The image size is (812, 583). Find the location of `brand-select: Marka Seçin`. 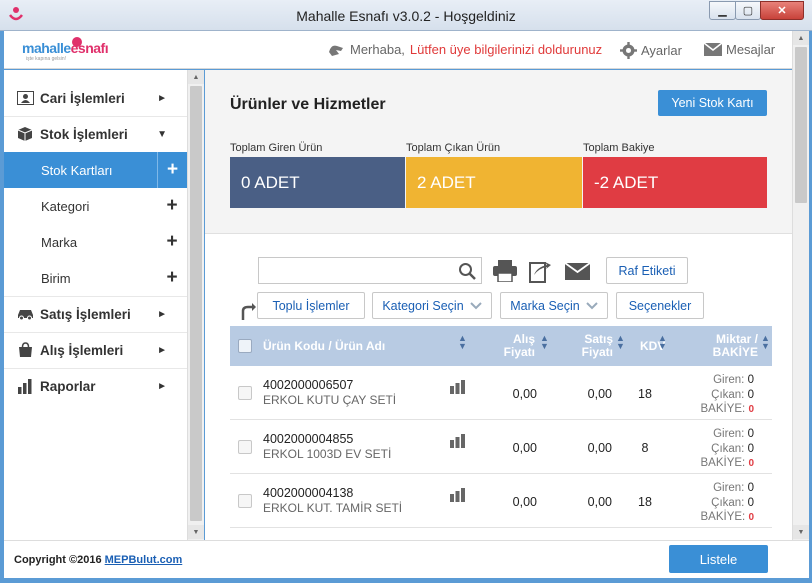

brand-select: Marka Seçin is located at coordinates (554, 305).